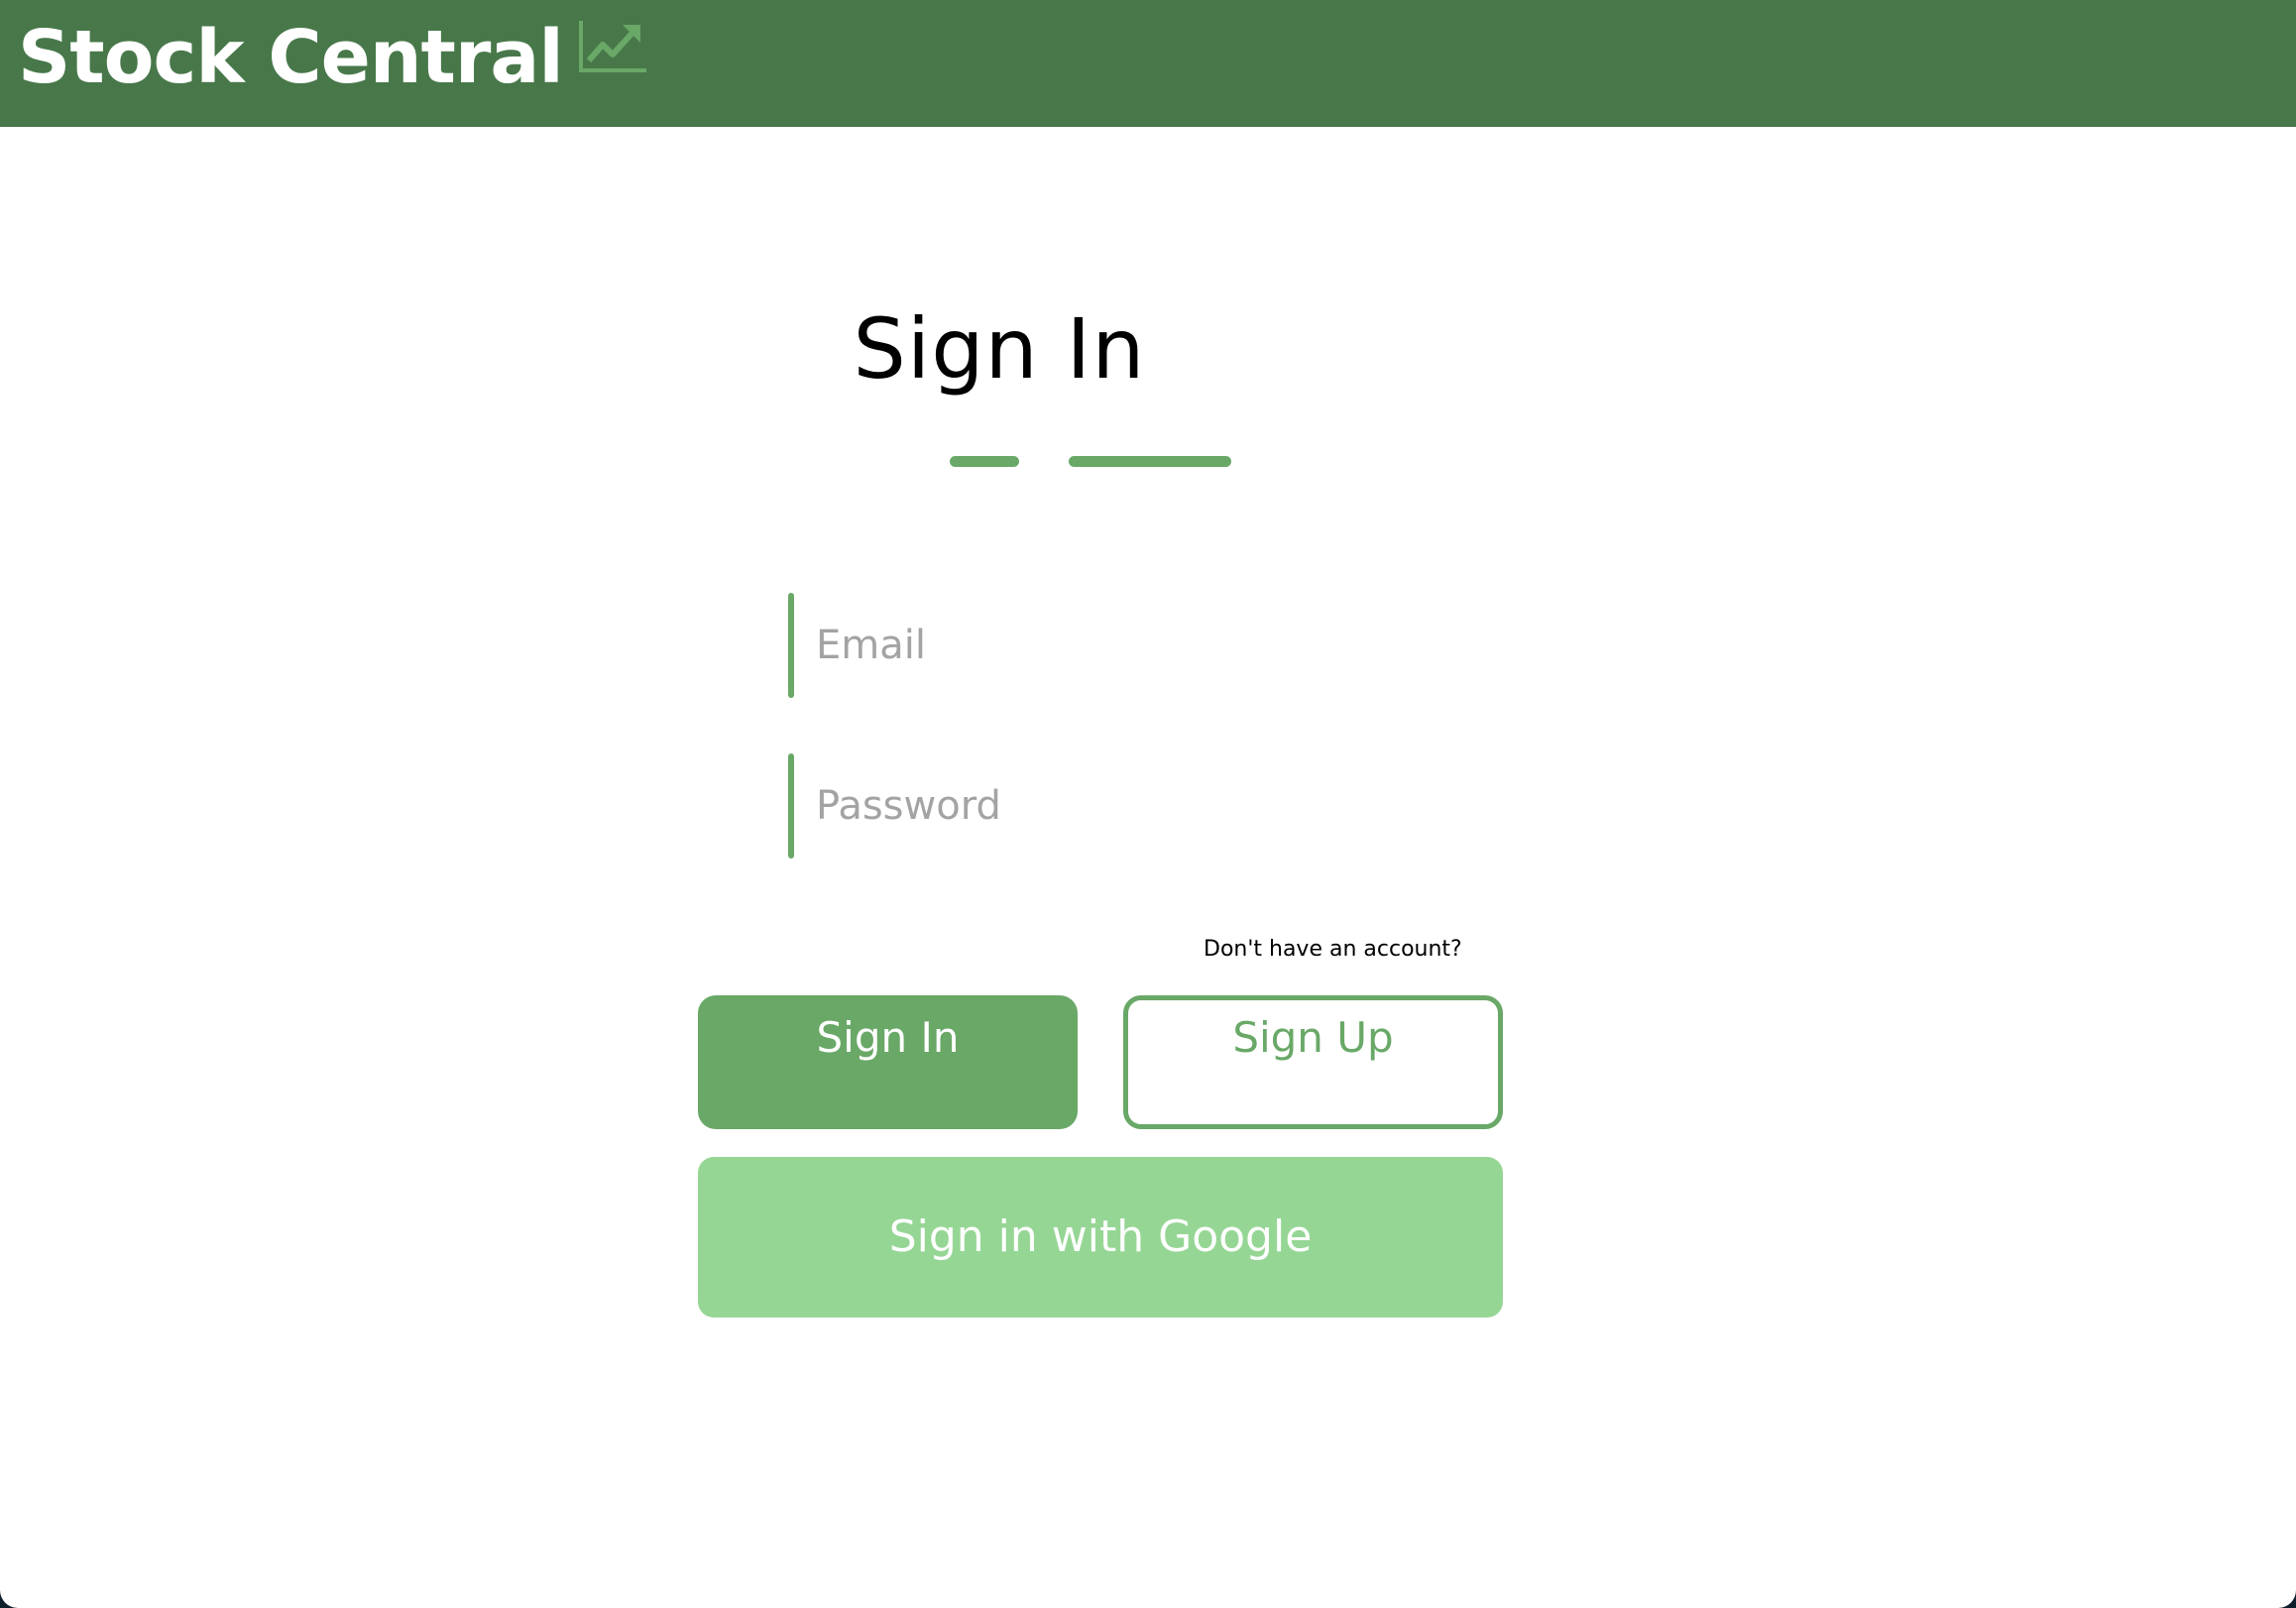 This screenshot has width=2296, height=1608. What do you see at coordinates (1313, 1062) in the screenshot?
I see `sign-up-button: Sign Up` at bounding box center [1313, 1062].